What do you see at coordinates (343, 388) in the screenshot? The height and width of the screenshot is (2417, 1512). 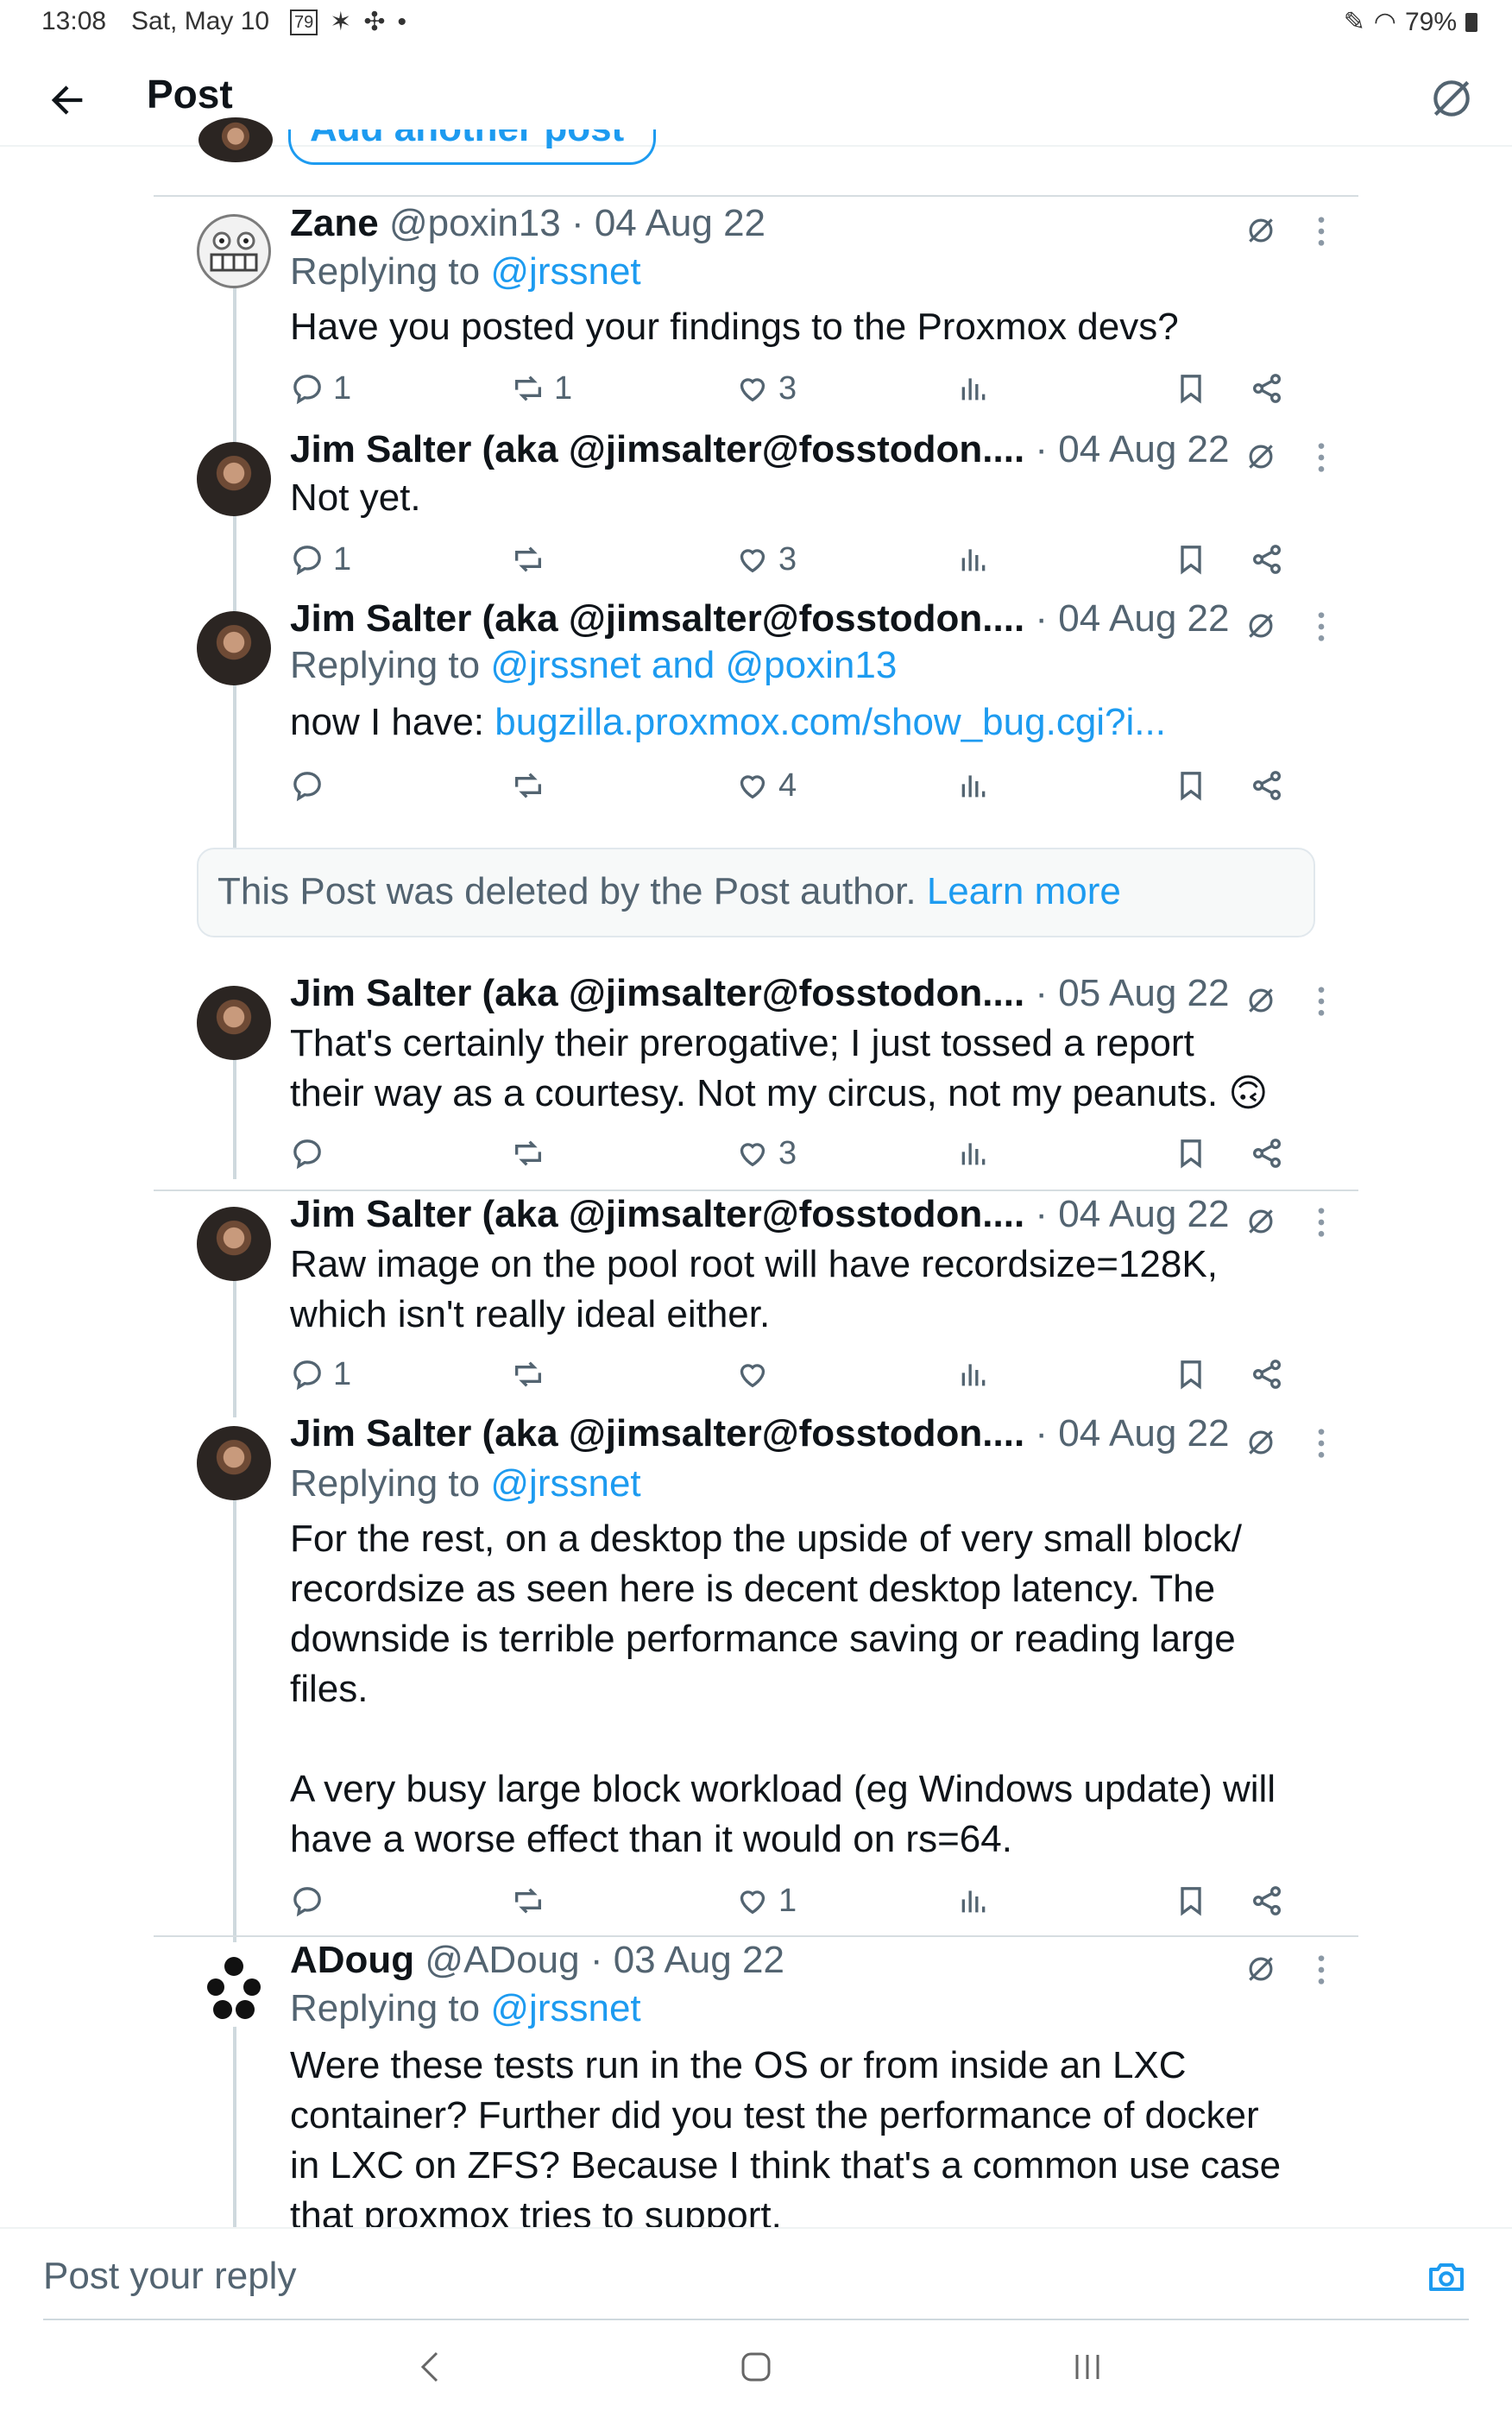 I see `reply-count: 1` at bounding box center [343, 388].